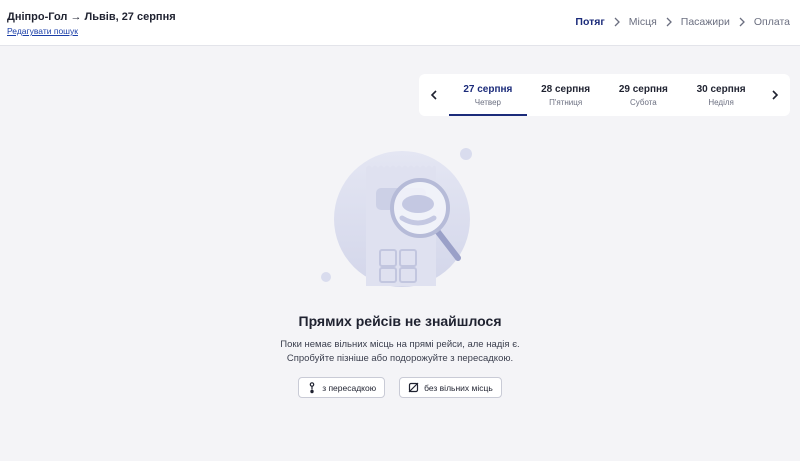 The width and height of the screenshot is (800, 461). Describe the element at coordinates (396, 217) in the screenshot. I see `empty-search-illustration` at that location.